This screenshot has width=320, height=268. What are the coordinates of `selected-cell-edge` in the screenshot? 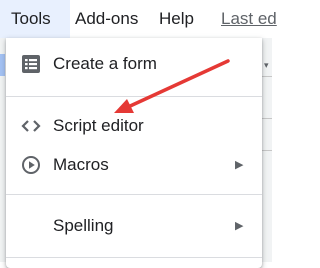 It's located at (2, 65).